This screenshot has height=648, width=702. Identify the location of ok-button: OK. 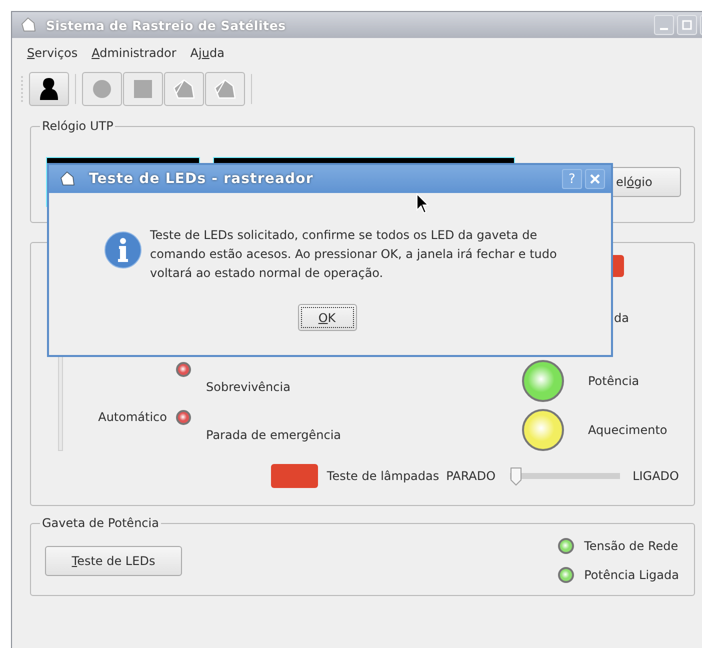
(327, 317).